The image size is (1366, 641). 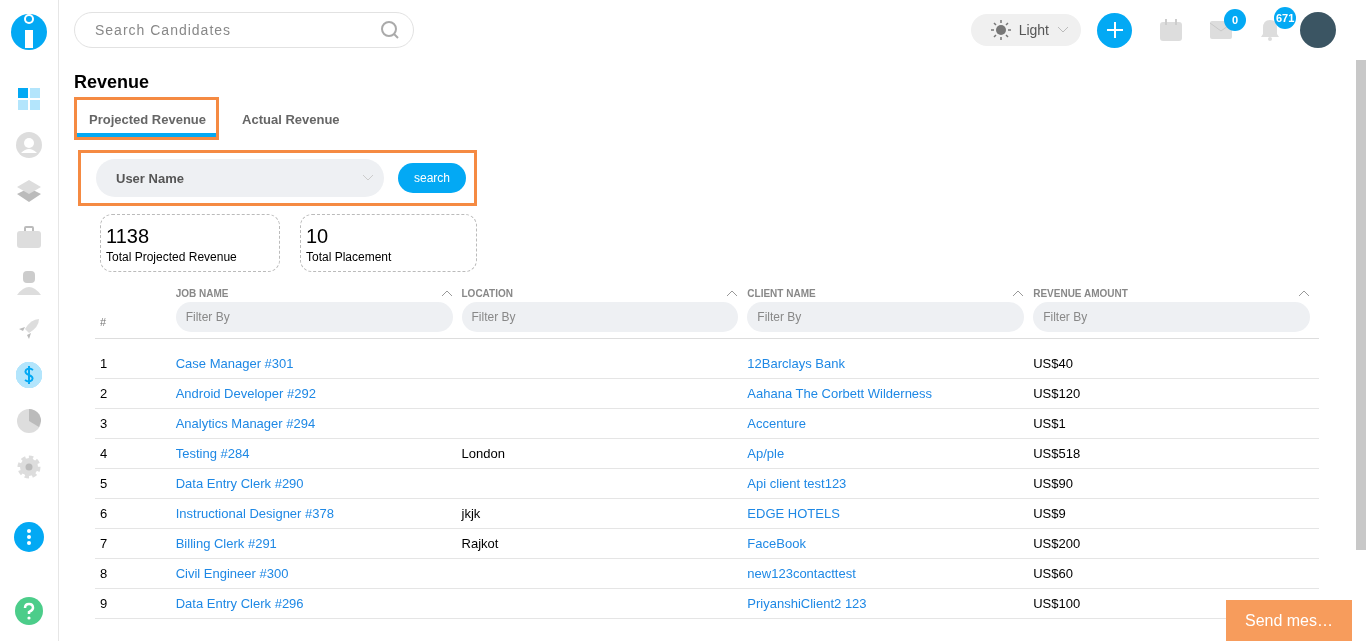 What do you see at coordinates (890, 423) in the screenshot?
I see `client-link: Accenture` at bounding box center [890, 423].